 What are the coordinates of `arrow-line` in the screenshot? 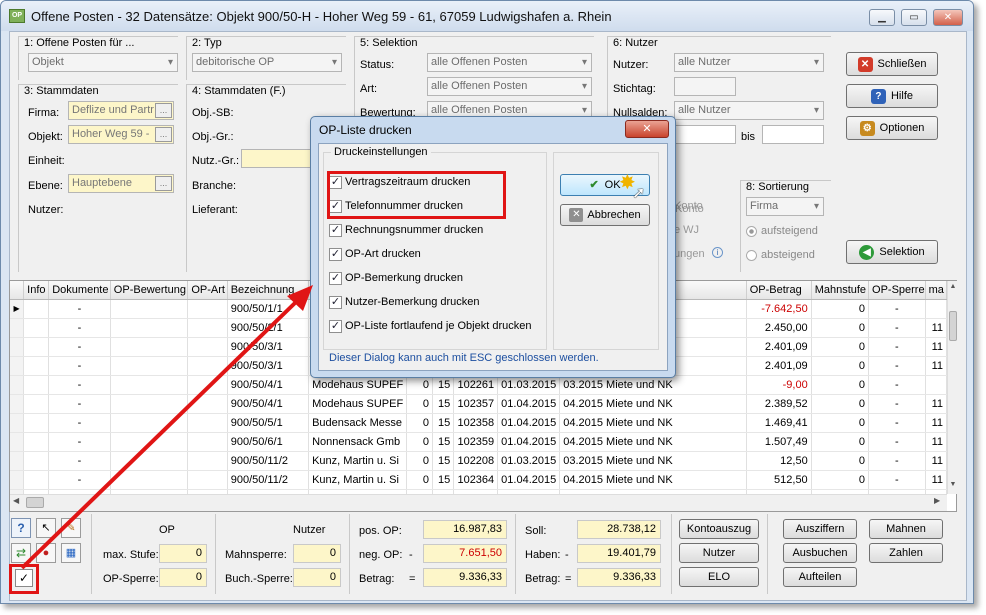 It's located at (159, 435).